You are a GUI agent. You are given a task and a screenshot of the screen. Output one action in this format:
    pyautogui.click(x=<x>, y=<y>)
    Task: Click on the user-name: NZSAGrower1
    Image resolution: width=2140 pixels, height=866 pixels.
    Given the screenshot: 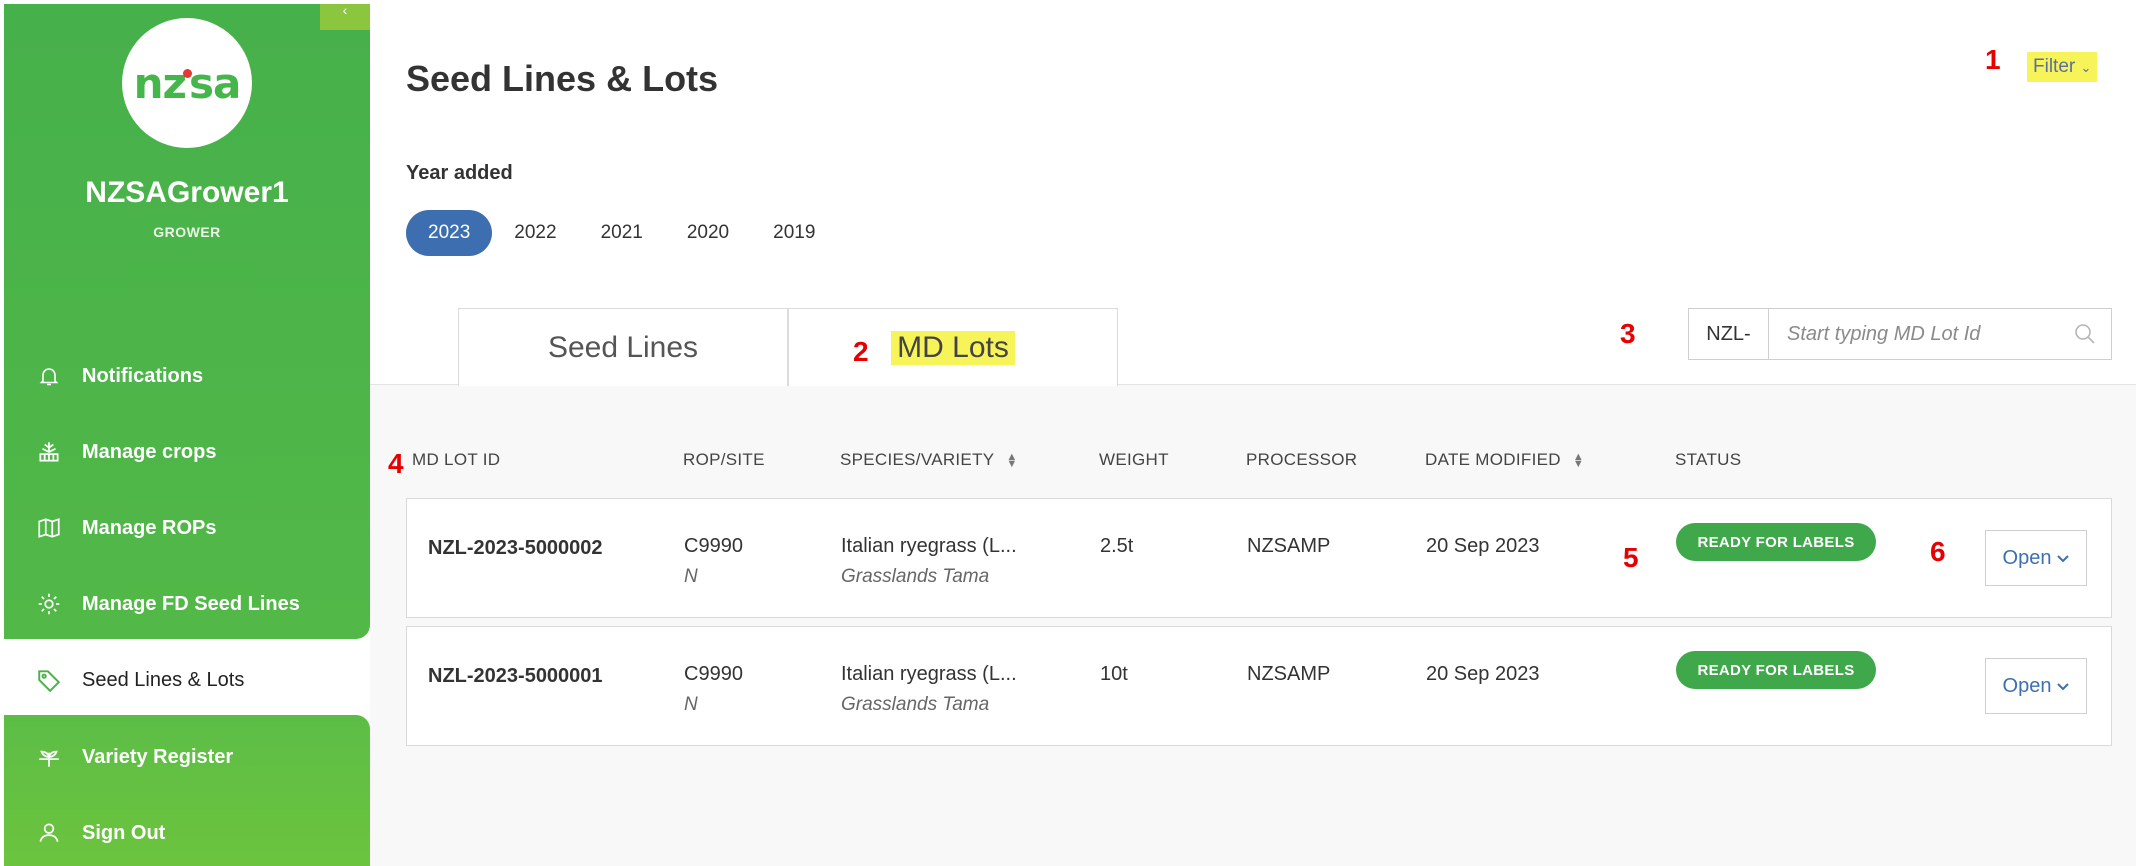 What is the action you would take?
    pyautogui.click(x=187, y=192)
    